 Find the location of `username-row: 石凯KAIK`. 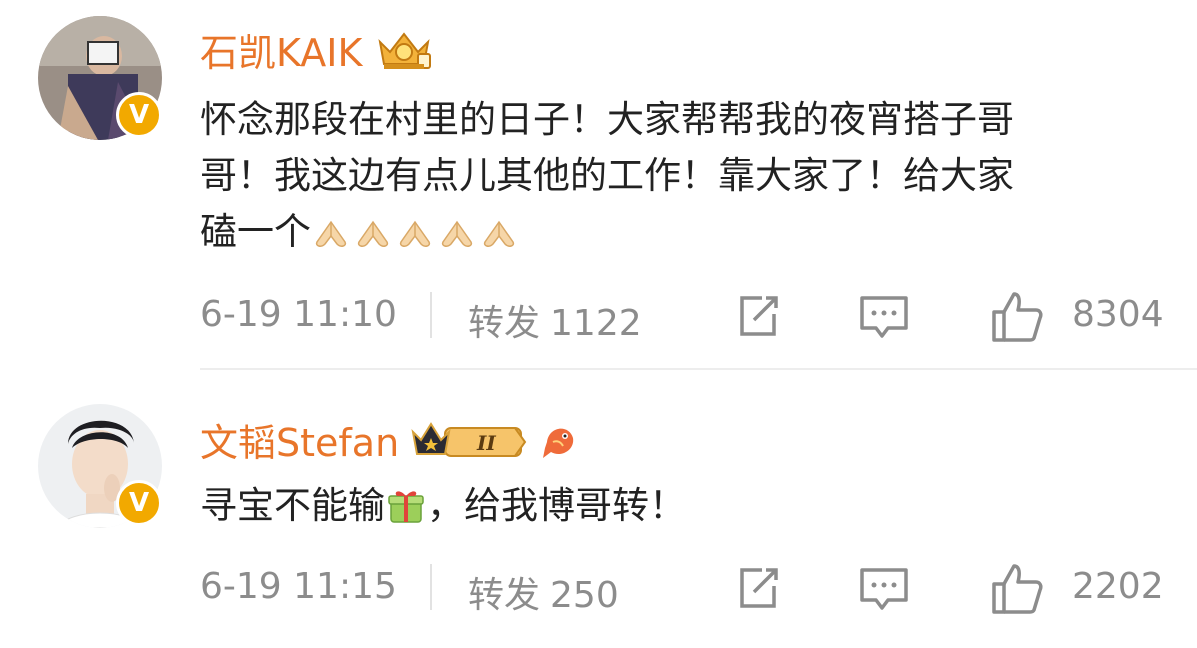

username-row: 石凯KAIK is located at coordinates (317, 49).